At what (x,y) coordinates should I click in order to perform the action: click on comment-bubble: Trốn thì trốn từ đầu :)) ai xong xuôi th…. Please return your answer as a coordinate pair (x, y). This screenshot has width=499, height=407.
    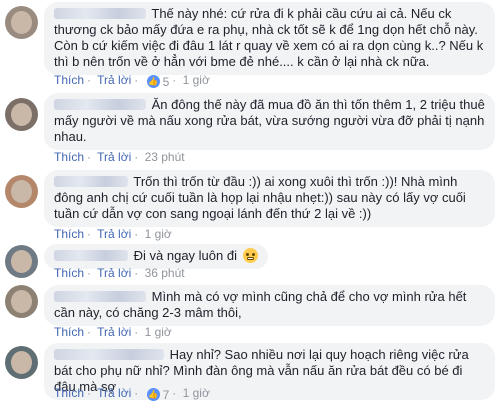
    Looking at the image, I should click on (269, 198).